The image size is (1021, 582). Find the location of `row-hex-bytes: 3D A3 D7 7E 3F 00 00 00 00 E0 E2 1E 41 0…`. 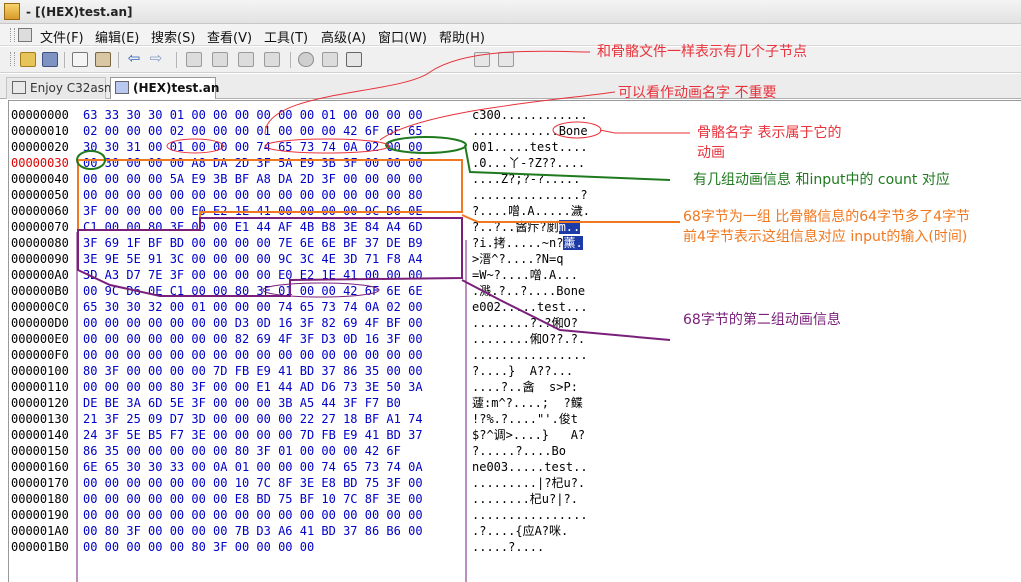

row-hex-bytes: 3D A3 D7 7E 3F 00 00 00 00 E0 E2 1E 41 0… is located at coordinates (253, 275).